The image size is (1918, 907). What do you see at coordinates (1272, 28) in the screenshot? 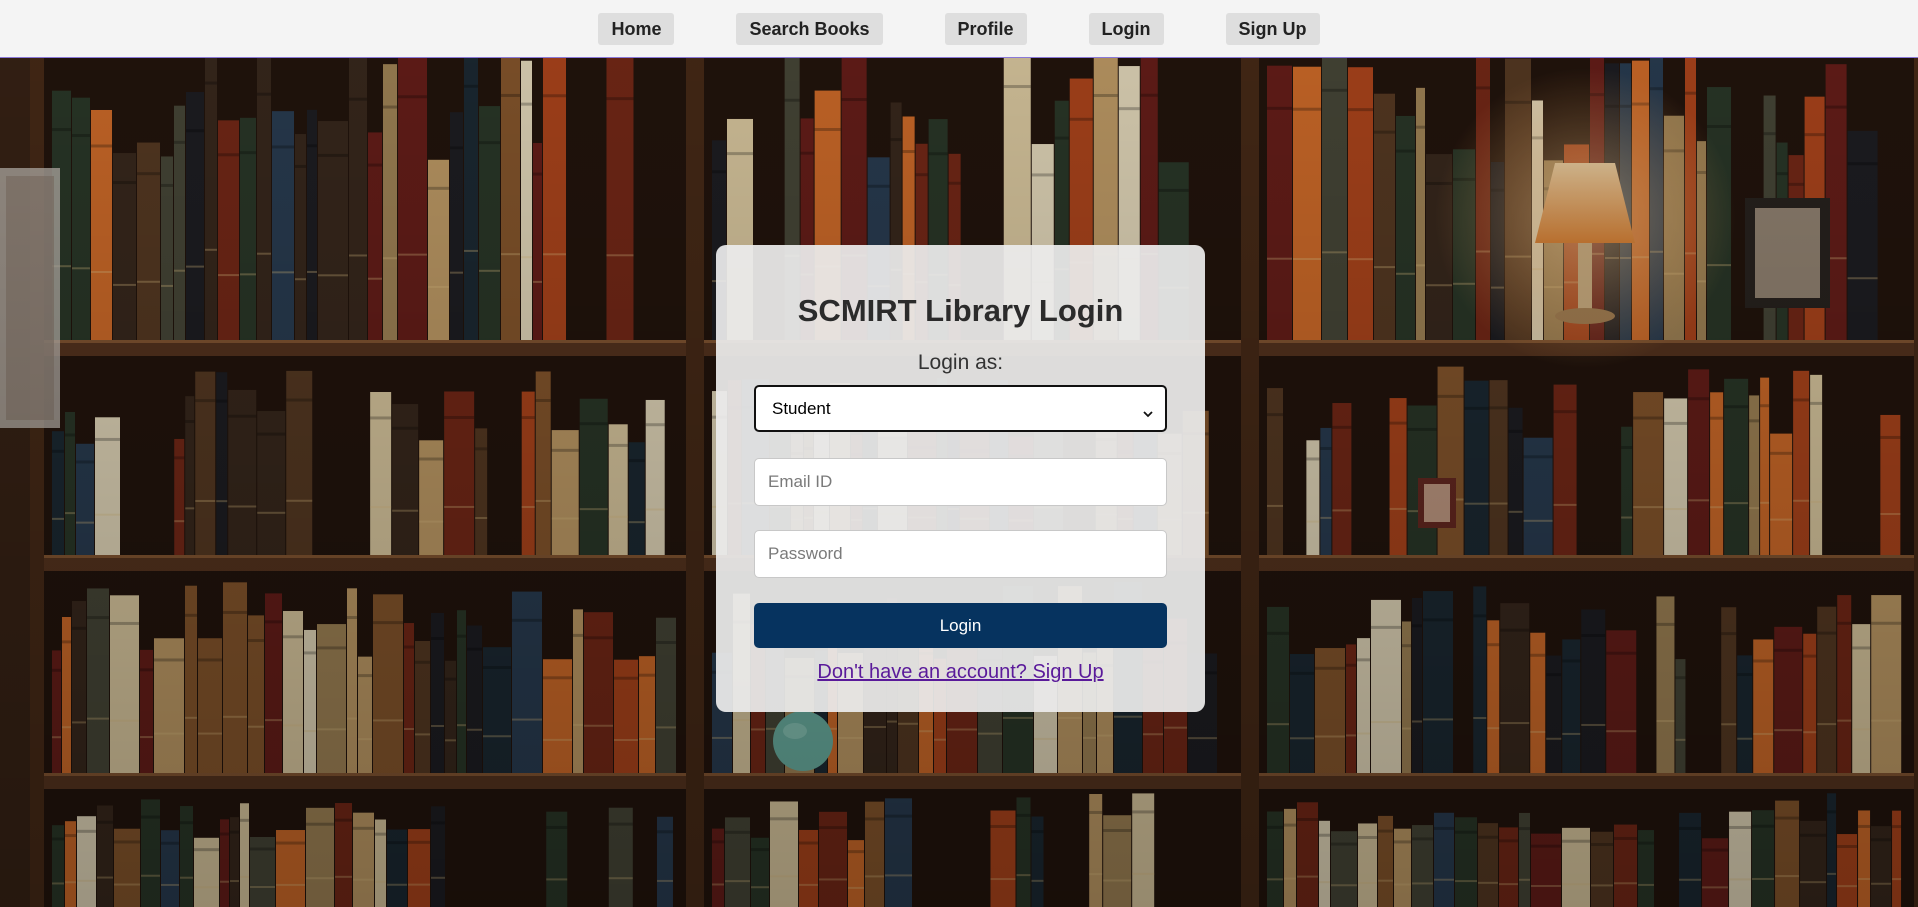
I see `nav-signup-button: Sign Up` at bounding box center [1272, 28].